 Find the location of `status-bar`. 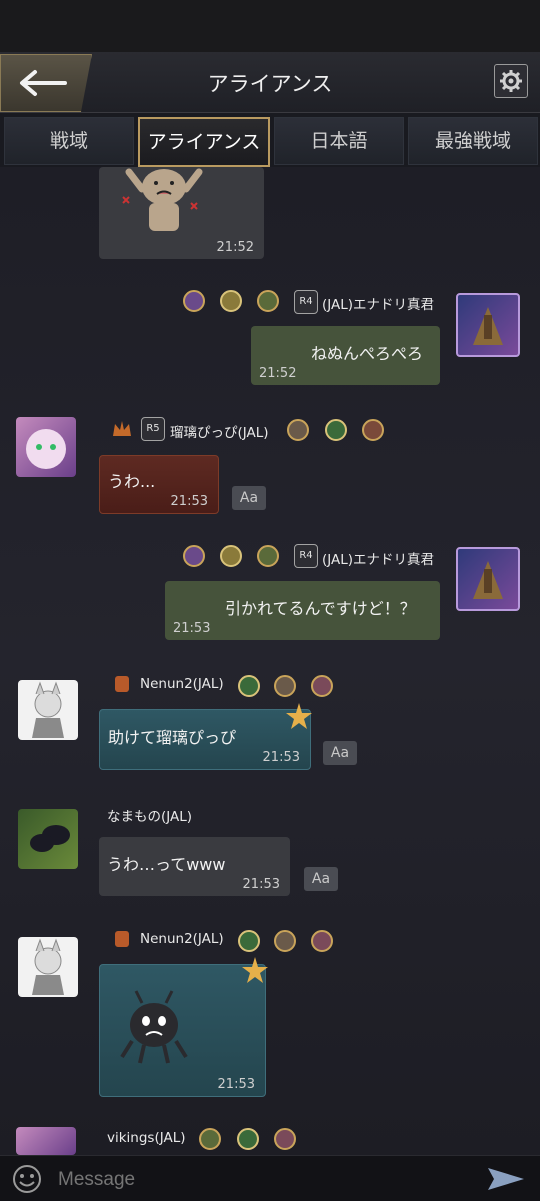

status-bar is located at coordinates (270, 26).